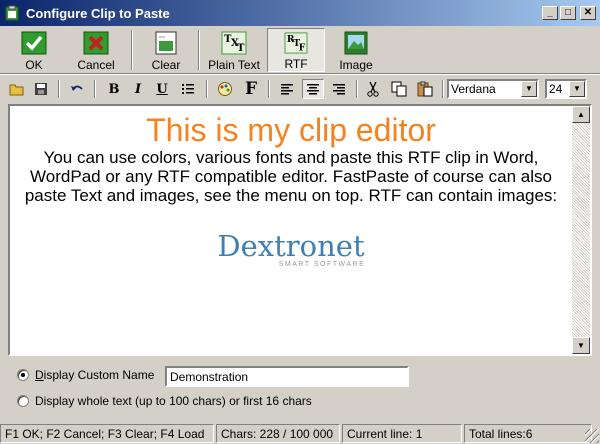  What do you see at coordinates (300, 13) in the screenshot?
I see `title-bar: Configure Clip to Paste _ □ ✕` at bounding box center [300, 13].